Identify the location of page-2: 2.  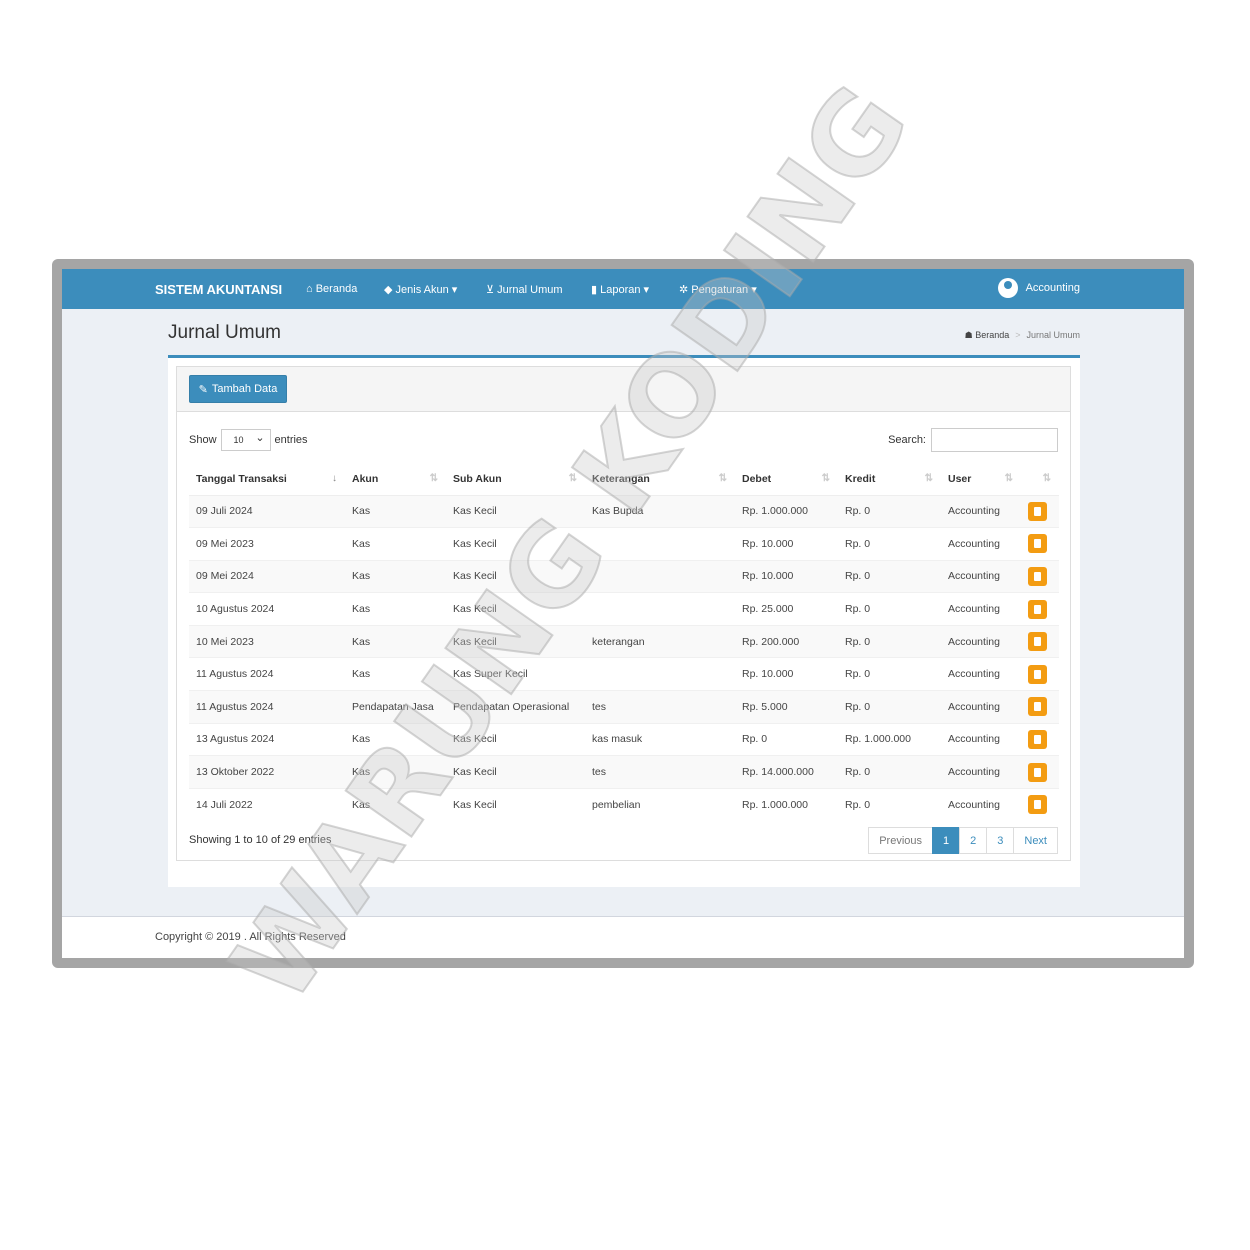
(973, 840).